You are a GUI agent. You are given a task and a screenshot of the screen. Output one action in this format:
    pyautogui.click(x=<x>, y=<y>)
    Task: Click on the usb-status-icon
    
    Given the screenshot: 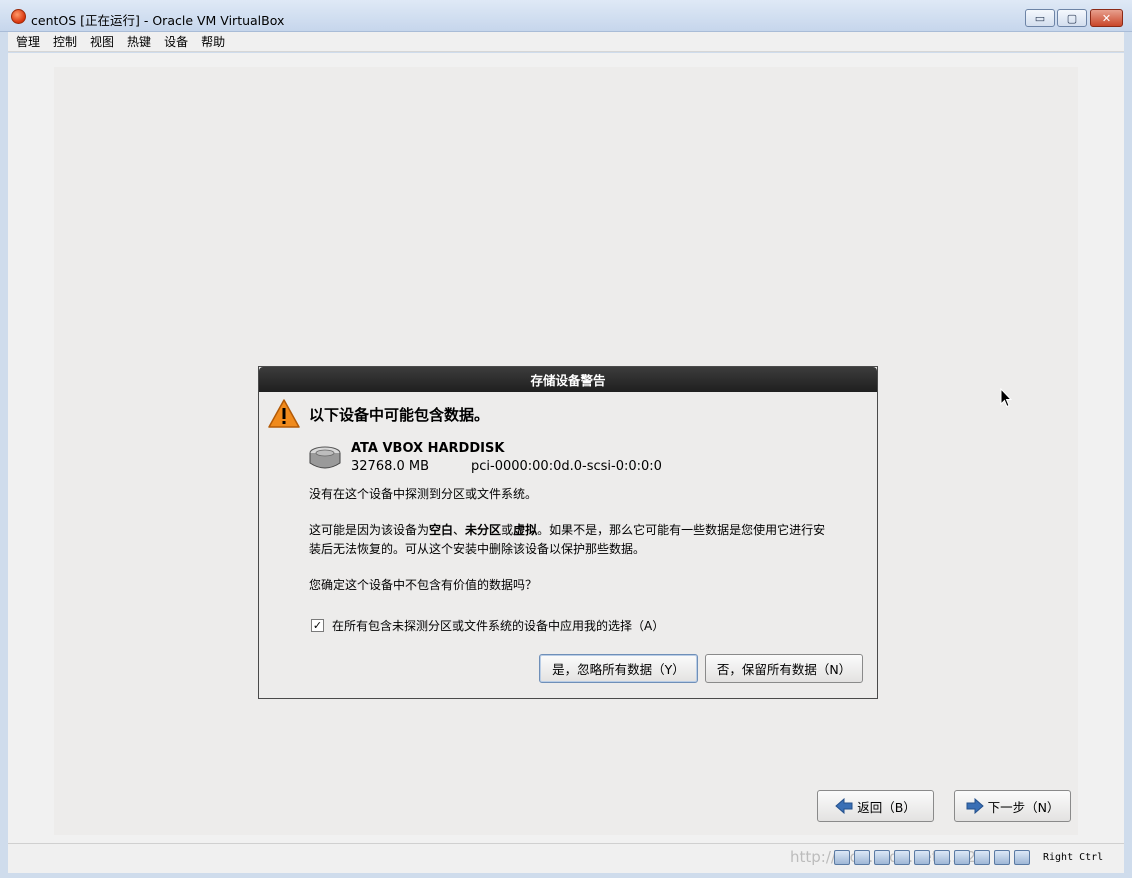 What is the action you would take?
    pyautogui.click(x=882, y=857)
    